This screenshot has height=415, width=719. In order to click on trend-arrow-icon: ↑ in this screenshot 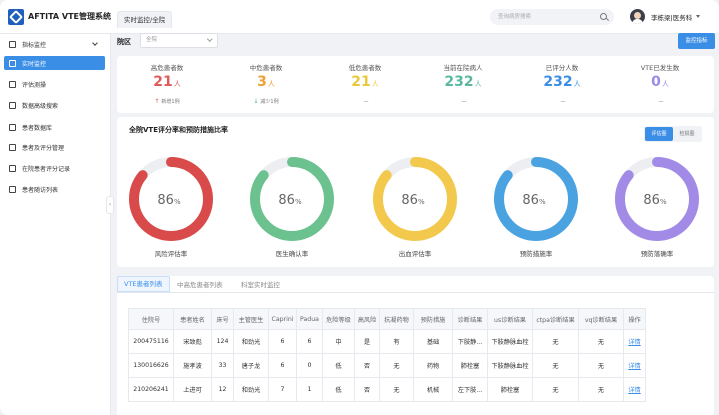, I will do `click(157, 101)`.